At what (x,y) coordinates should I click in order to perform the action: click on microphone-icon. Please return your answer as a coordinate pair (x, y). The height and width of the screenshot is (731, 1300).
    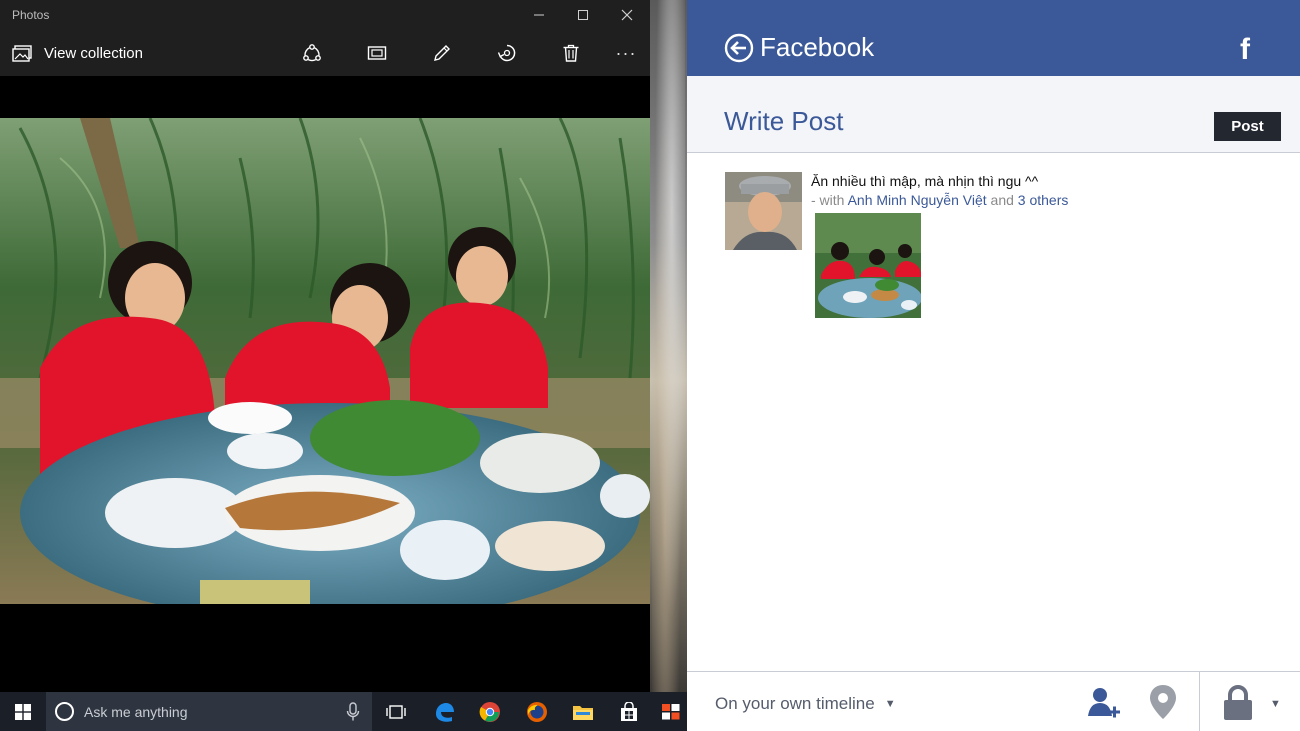
    Looking at the image, I should click on (353, 712).